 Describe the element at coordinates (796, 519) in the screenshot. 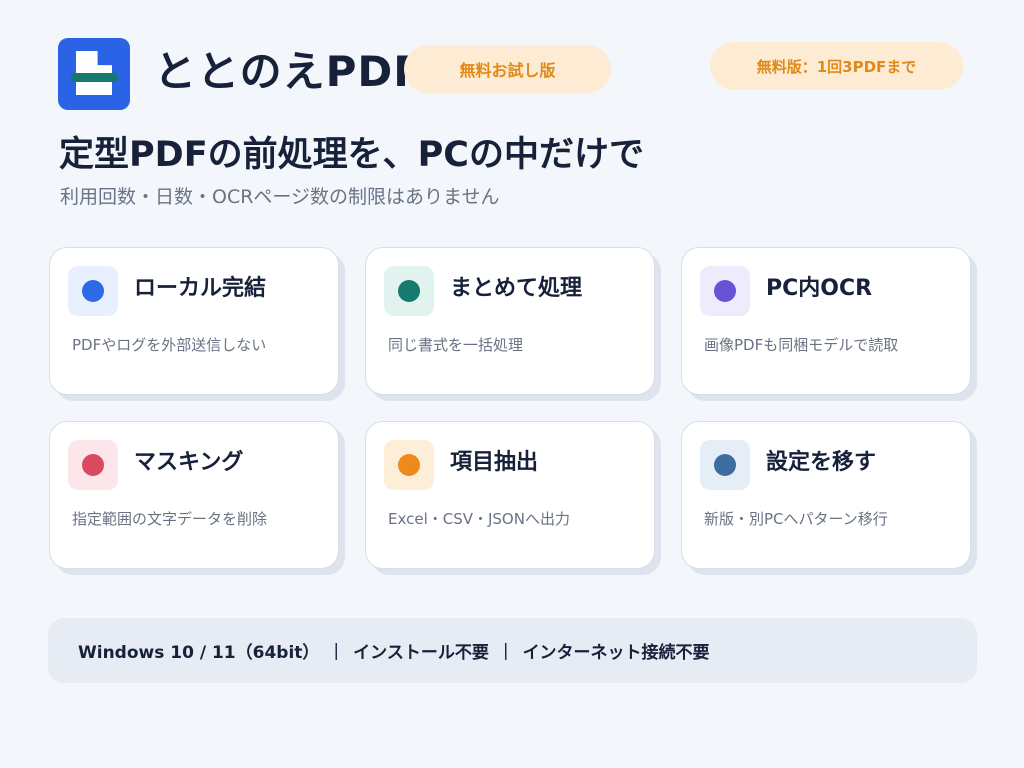

I see `feature-desc: 新版・別PCへパターン移行` at that location.